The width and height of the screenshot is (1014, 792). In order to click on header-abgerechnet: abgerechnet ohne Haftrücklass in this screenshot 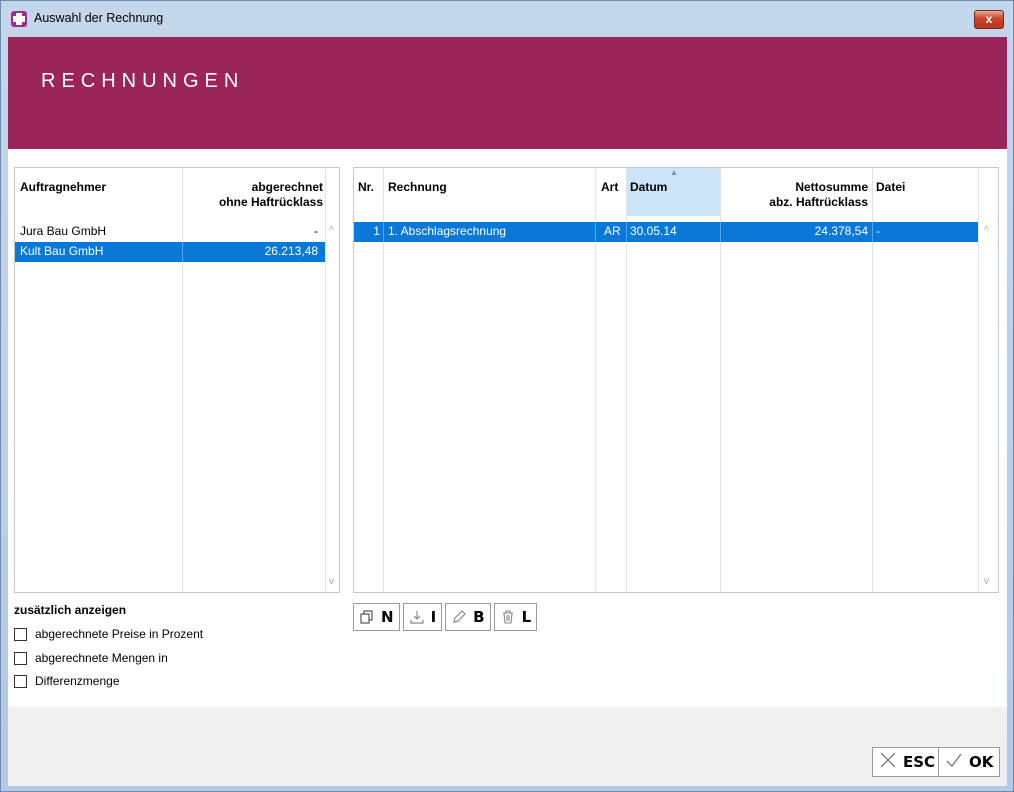, I will do `click(271, 195)`.